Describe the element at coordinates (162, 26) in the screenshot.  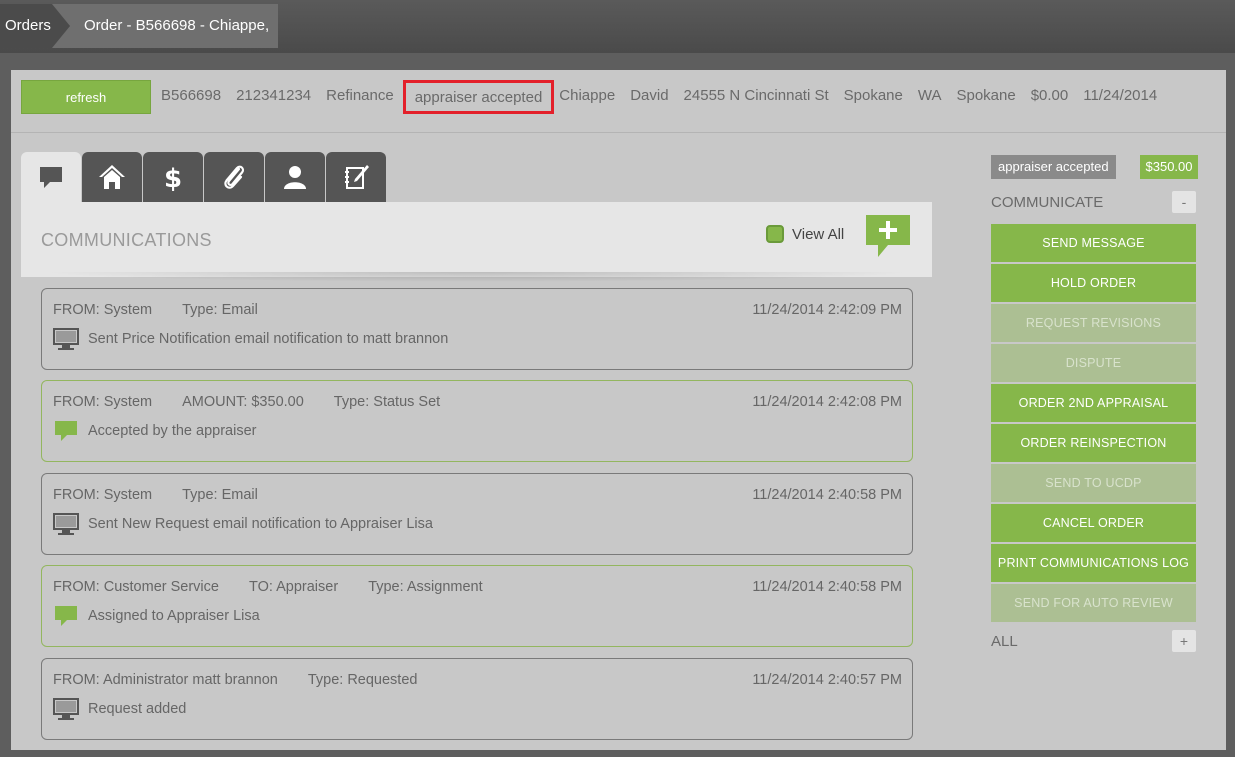
I see `breadcrumb-current-order: Order - B566698 - Chiappe, D` at that location.